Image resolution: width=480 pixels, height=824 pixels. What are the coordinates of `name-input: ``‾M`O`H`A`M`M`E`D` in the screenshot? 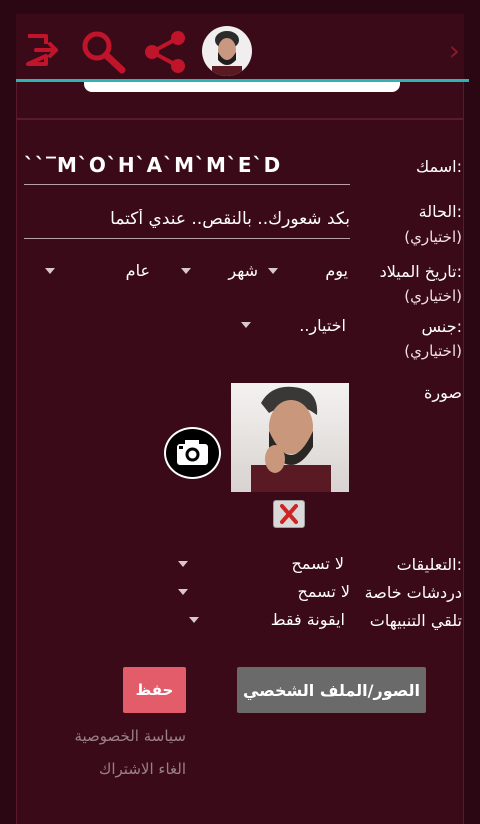 It's located at (187, 165).